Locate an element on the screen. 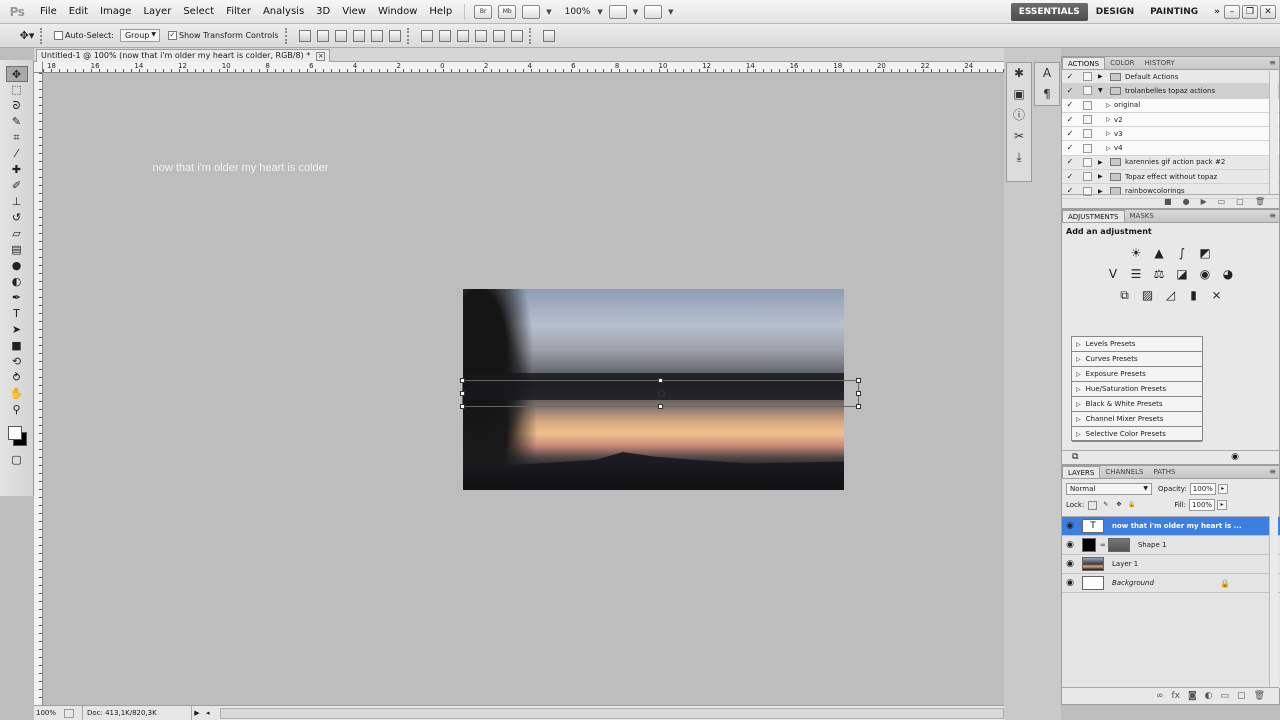 Image resolution: width=1280 pixels, height=720 pixels. new-adjustment-layer-icon: ◐ is located at coordinates (1209, 696).